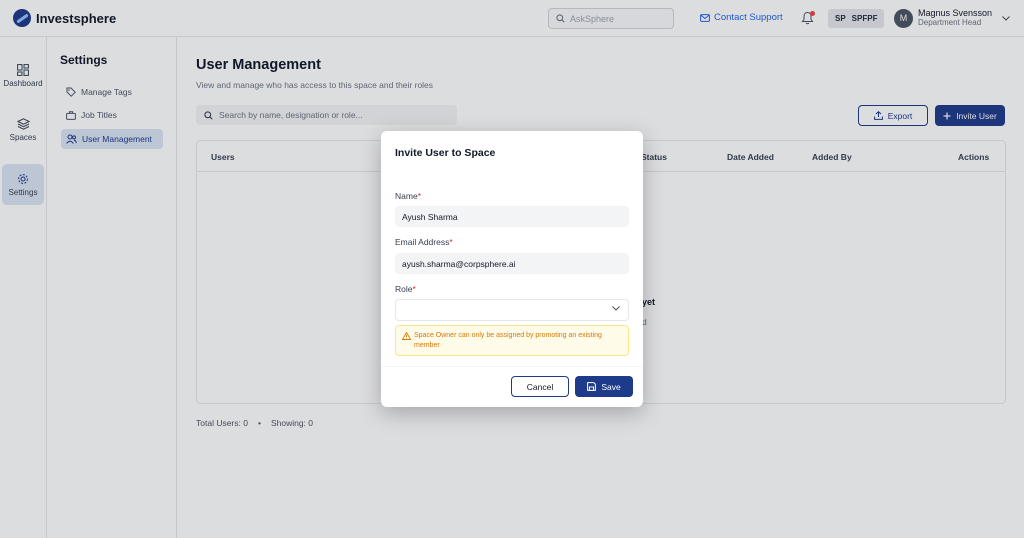 The width and height of the screenshot is (1024, 538). I want to click on cancel-label: Cancel, so click(540, 386).